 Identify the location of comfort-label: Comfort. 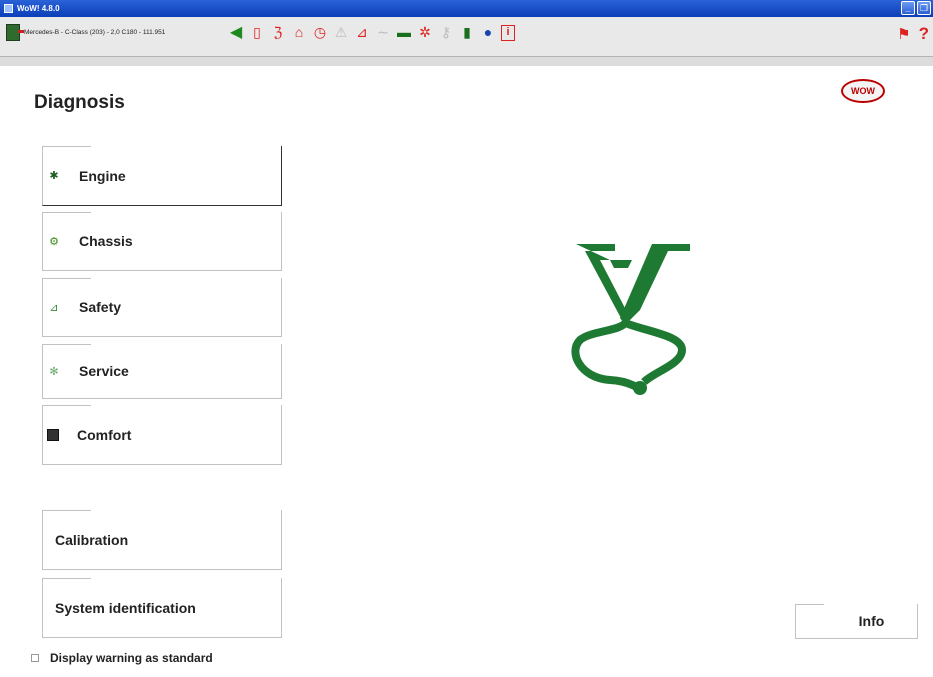
(104, 434).